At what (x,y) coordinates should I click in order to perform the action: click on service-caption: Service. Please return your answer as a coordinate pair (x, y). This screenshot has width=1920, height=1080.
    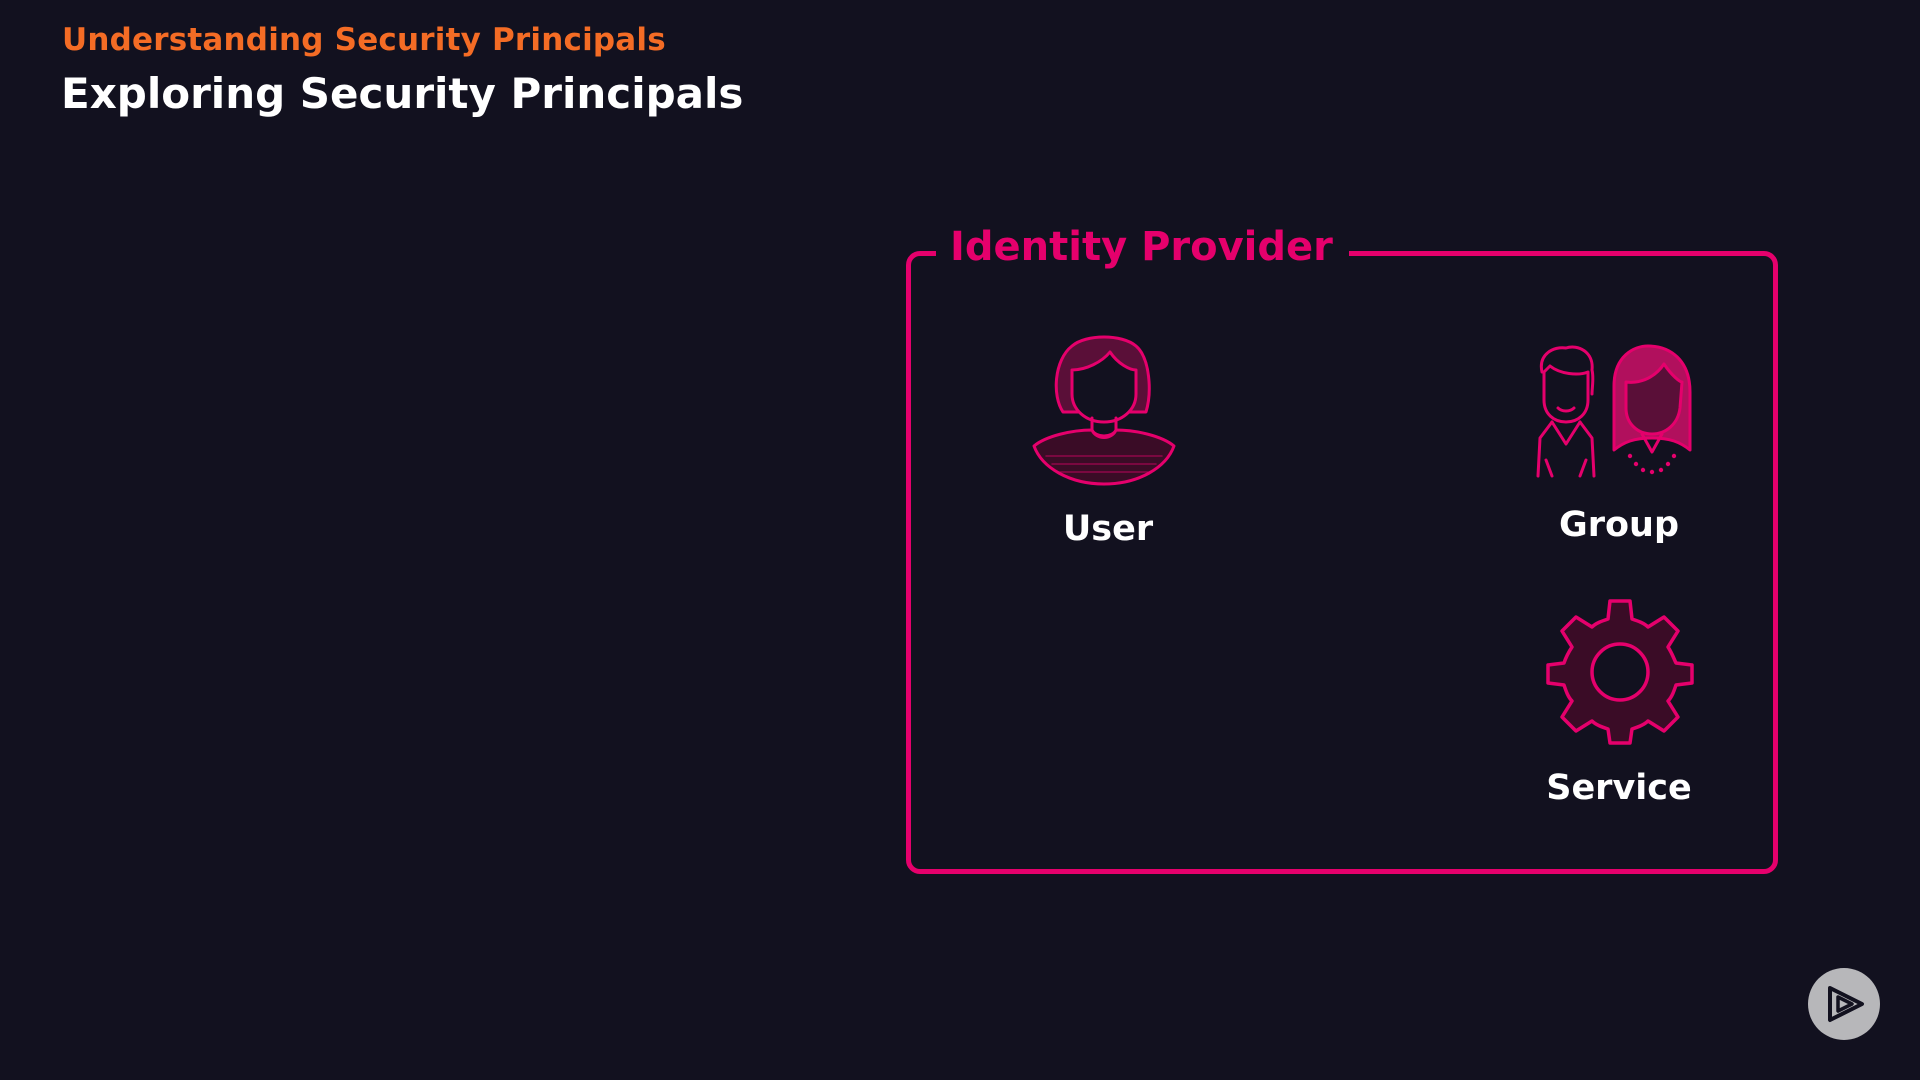
    Looking at the image, I should click on (1619, 788).